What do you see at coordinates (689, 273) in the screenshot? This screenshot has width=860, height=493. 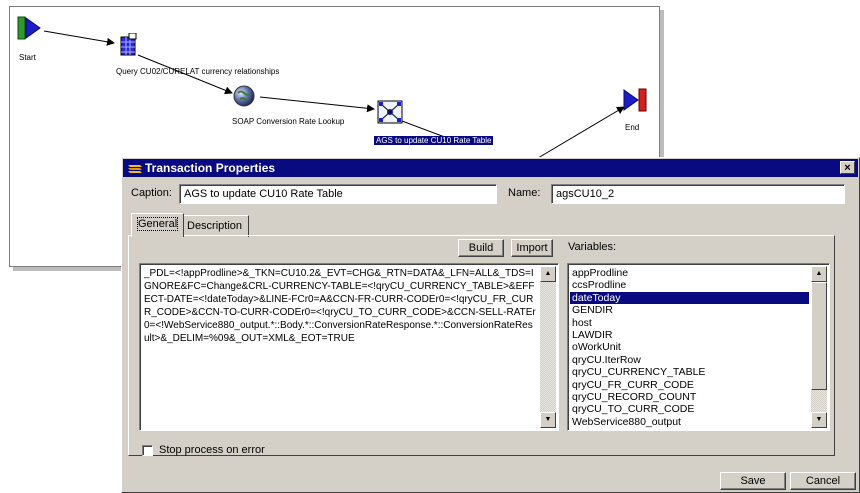 I see `variable-list-item: appProdline` at bounding box center [689, 273].